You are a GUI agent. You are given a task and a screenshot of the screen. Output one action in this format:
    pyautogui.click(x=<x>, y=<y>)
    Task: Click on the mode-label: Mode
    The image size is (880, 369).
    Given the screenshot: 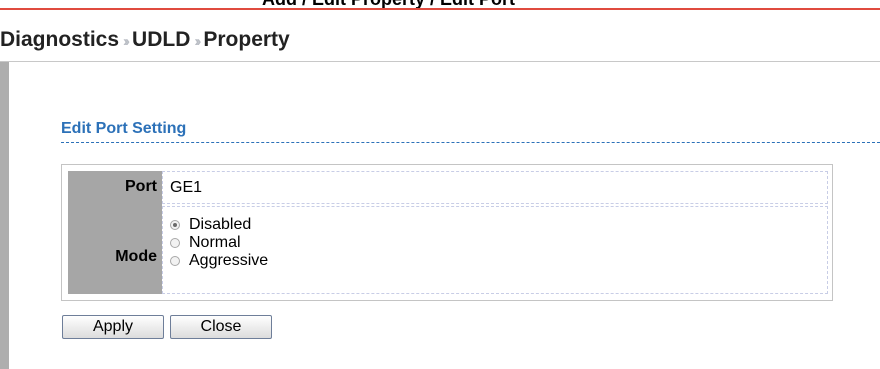 What is the action you would take?
    pyautogui.click(x=136, y=256)
    